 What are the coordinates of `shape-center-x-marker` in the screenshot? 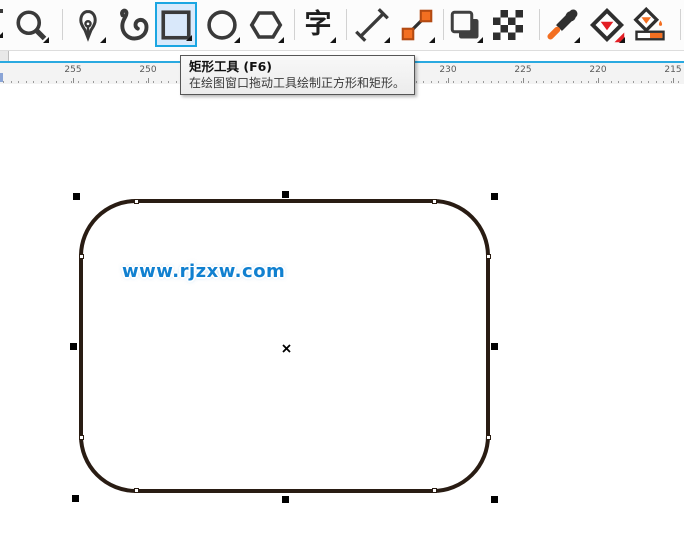 It's located at (286, 348).